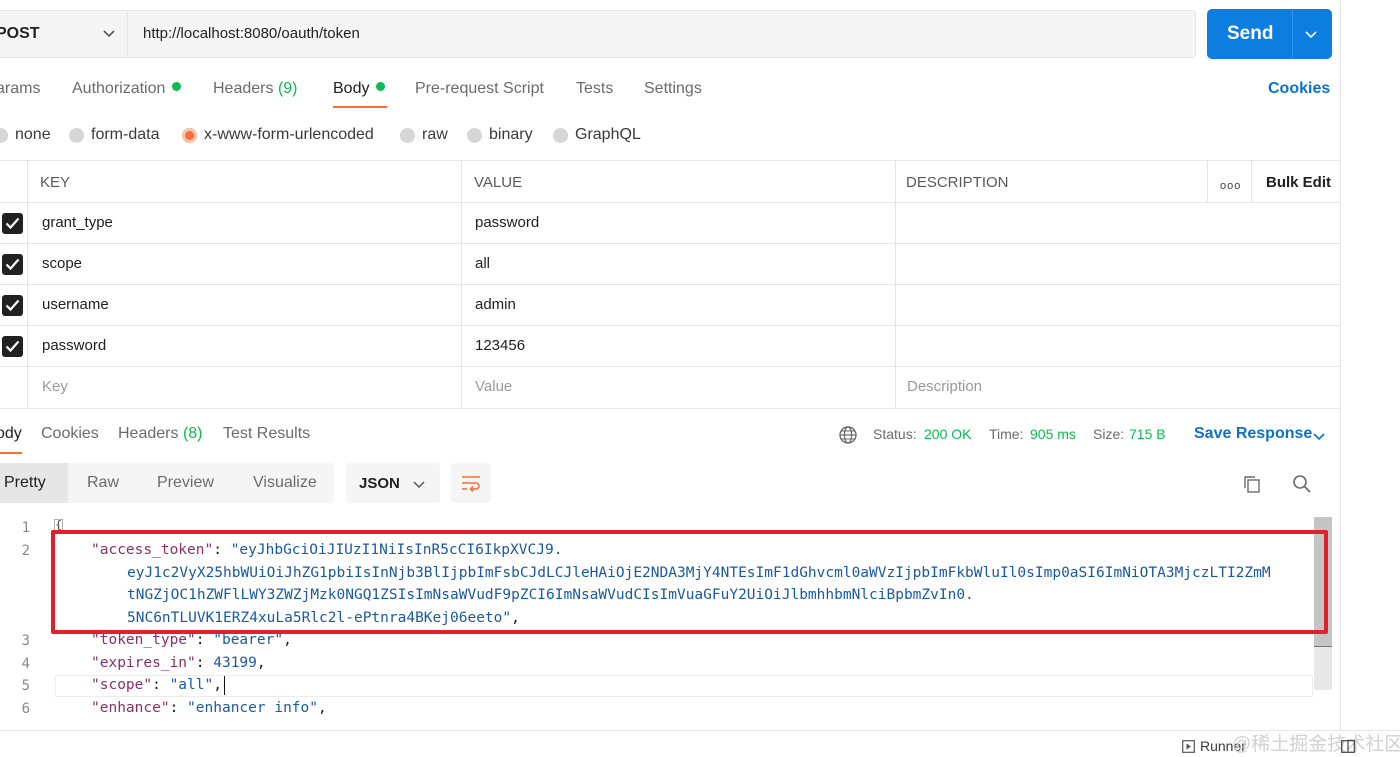 Image resolution: width=1400 pixels, height=757 pixels. What do you see at coordinates (103, 483) in the screenshot?
I see `view-raw-button: Raw` at bounding box center [103, 483].